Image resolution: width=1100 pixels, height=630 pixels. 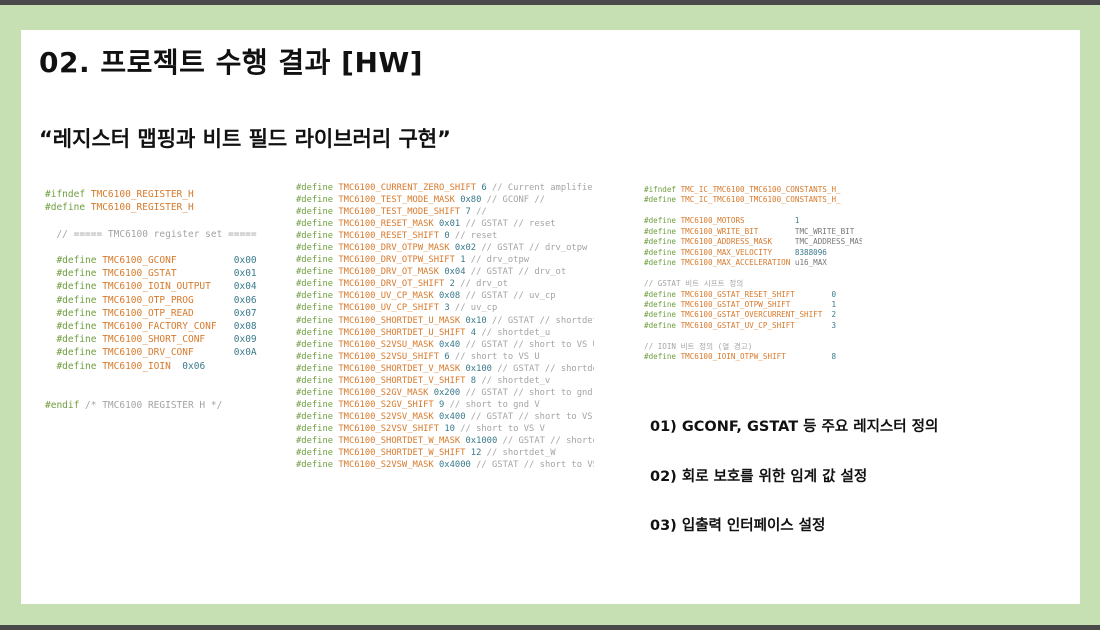 I want to click on code-line: // ===== TMC6100 register set =====, so click(x=151, y=234).